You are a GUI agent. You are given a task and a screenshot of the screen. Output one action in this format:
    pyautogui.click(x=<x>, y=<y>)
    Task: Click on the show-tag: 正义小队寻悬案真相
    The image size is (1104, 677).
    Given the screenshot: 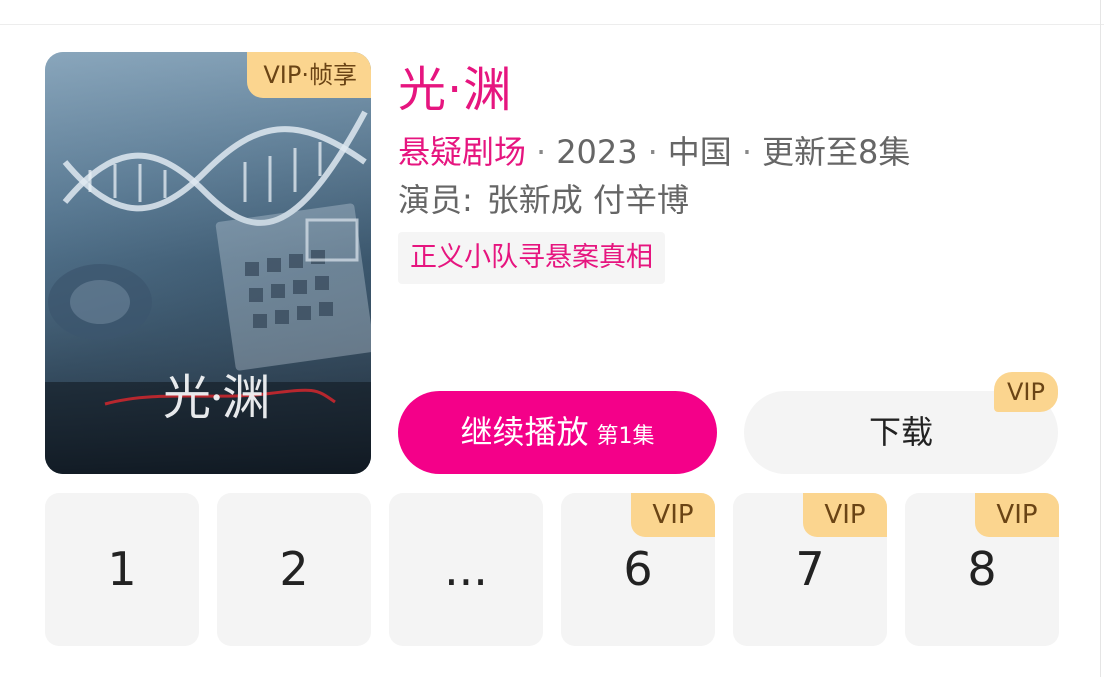 What is the action you would take?
    pyautogui.click(x=531, y=258)
    